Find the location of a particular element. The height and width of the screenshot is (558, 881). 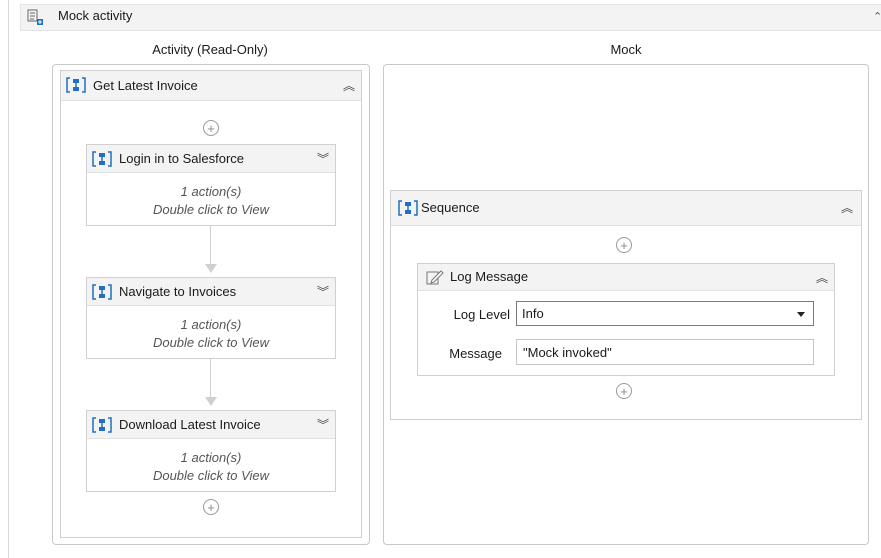

sequence-title: Get Latest Invoice is located at coordinates (145, 85).